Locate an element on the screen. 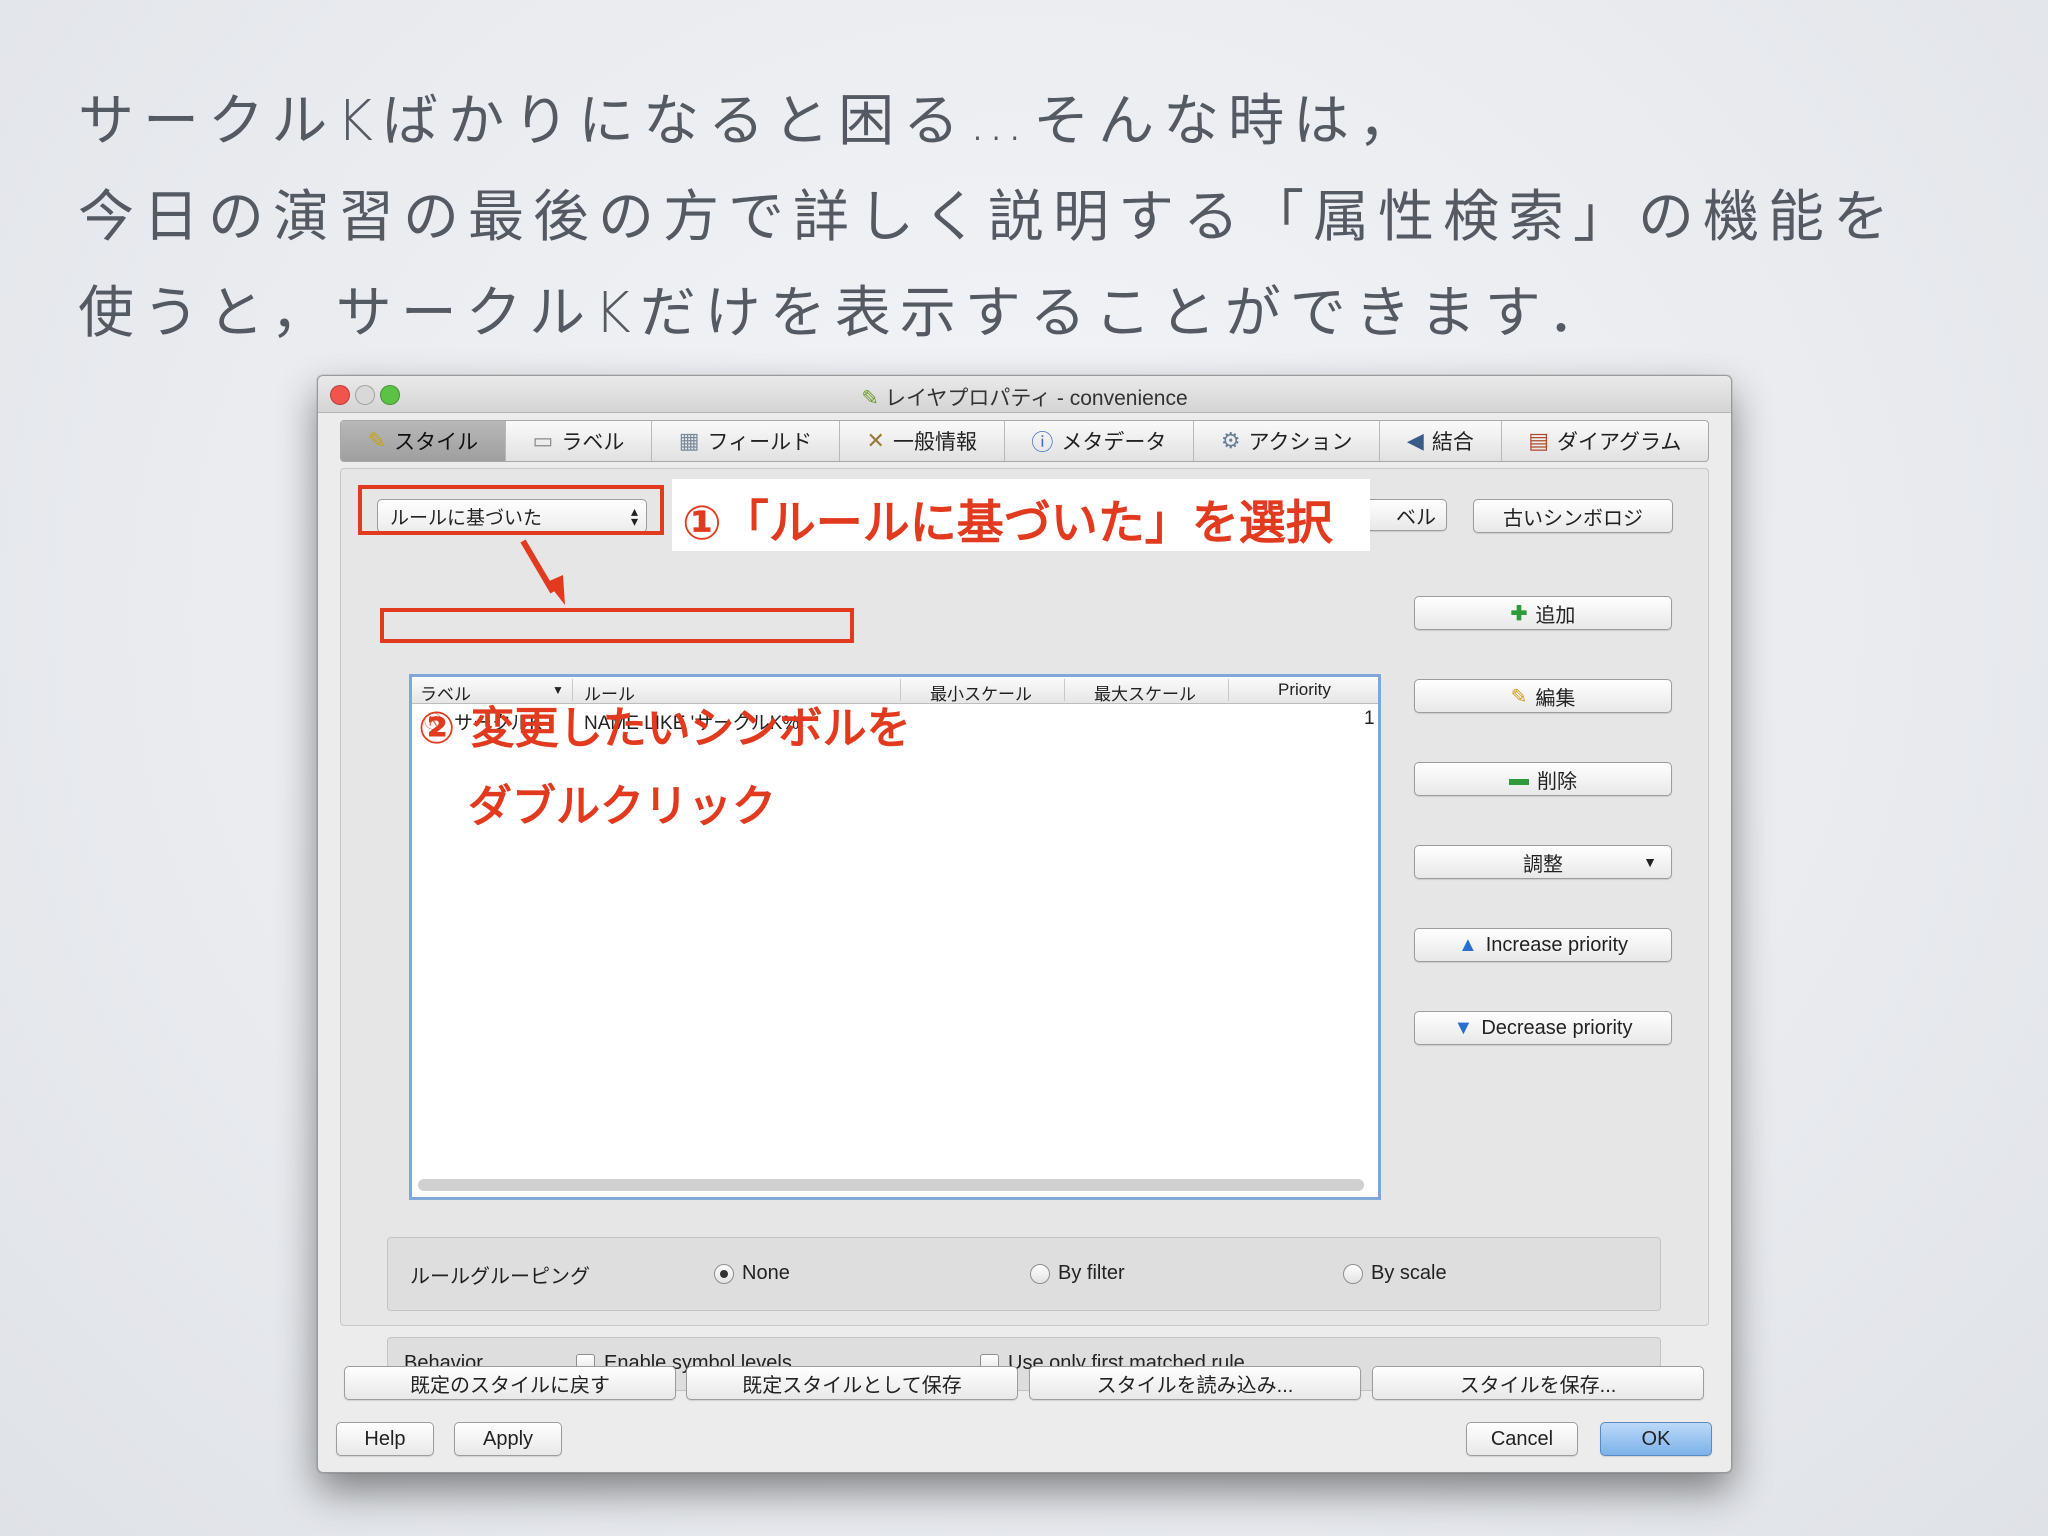  decrease-priority-button: ▼ Decrease priority is located at coordinates (1543, 1028).